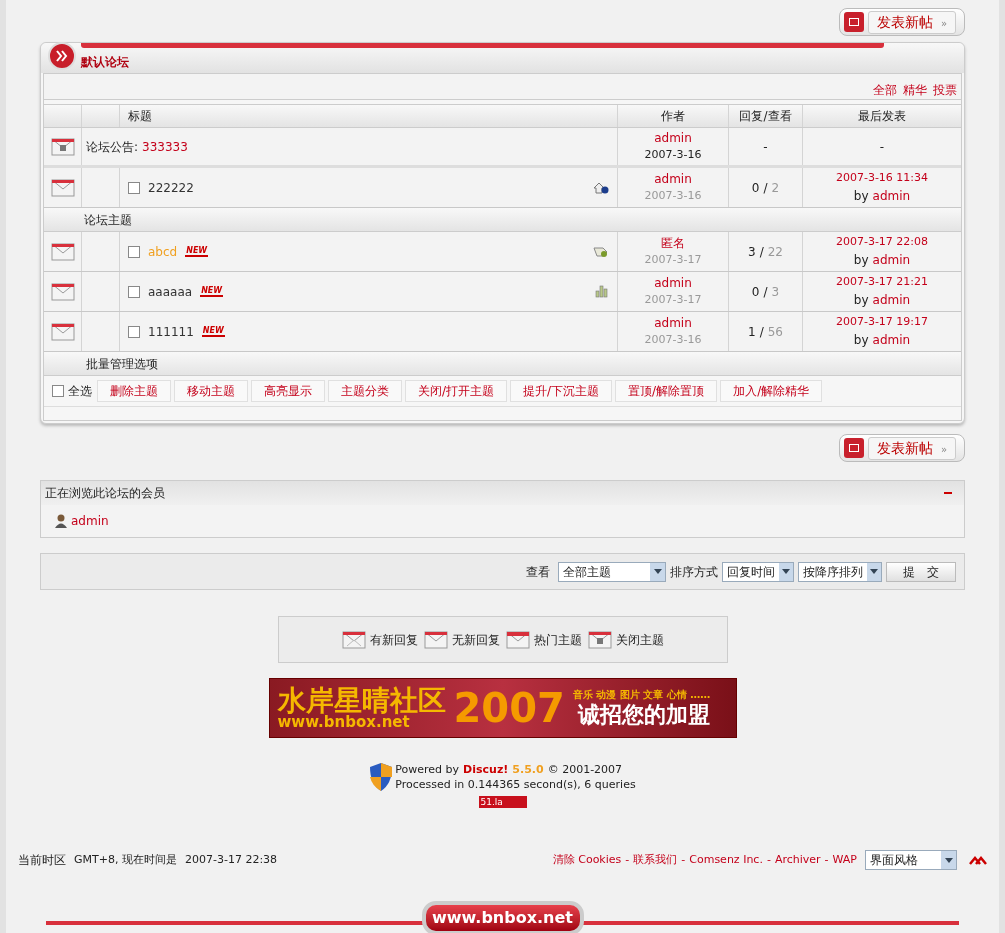 Image resolution: width=1005 pixels, height=933 pixels. Describe the element at coordinates (140, 116) in the screenshot. I see `column-header: 标题` at that location.